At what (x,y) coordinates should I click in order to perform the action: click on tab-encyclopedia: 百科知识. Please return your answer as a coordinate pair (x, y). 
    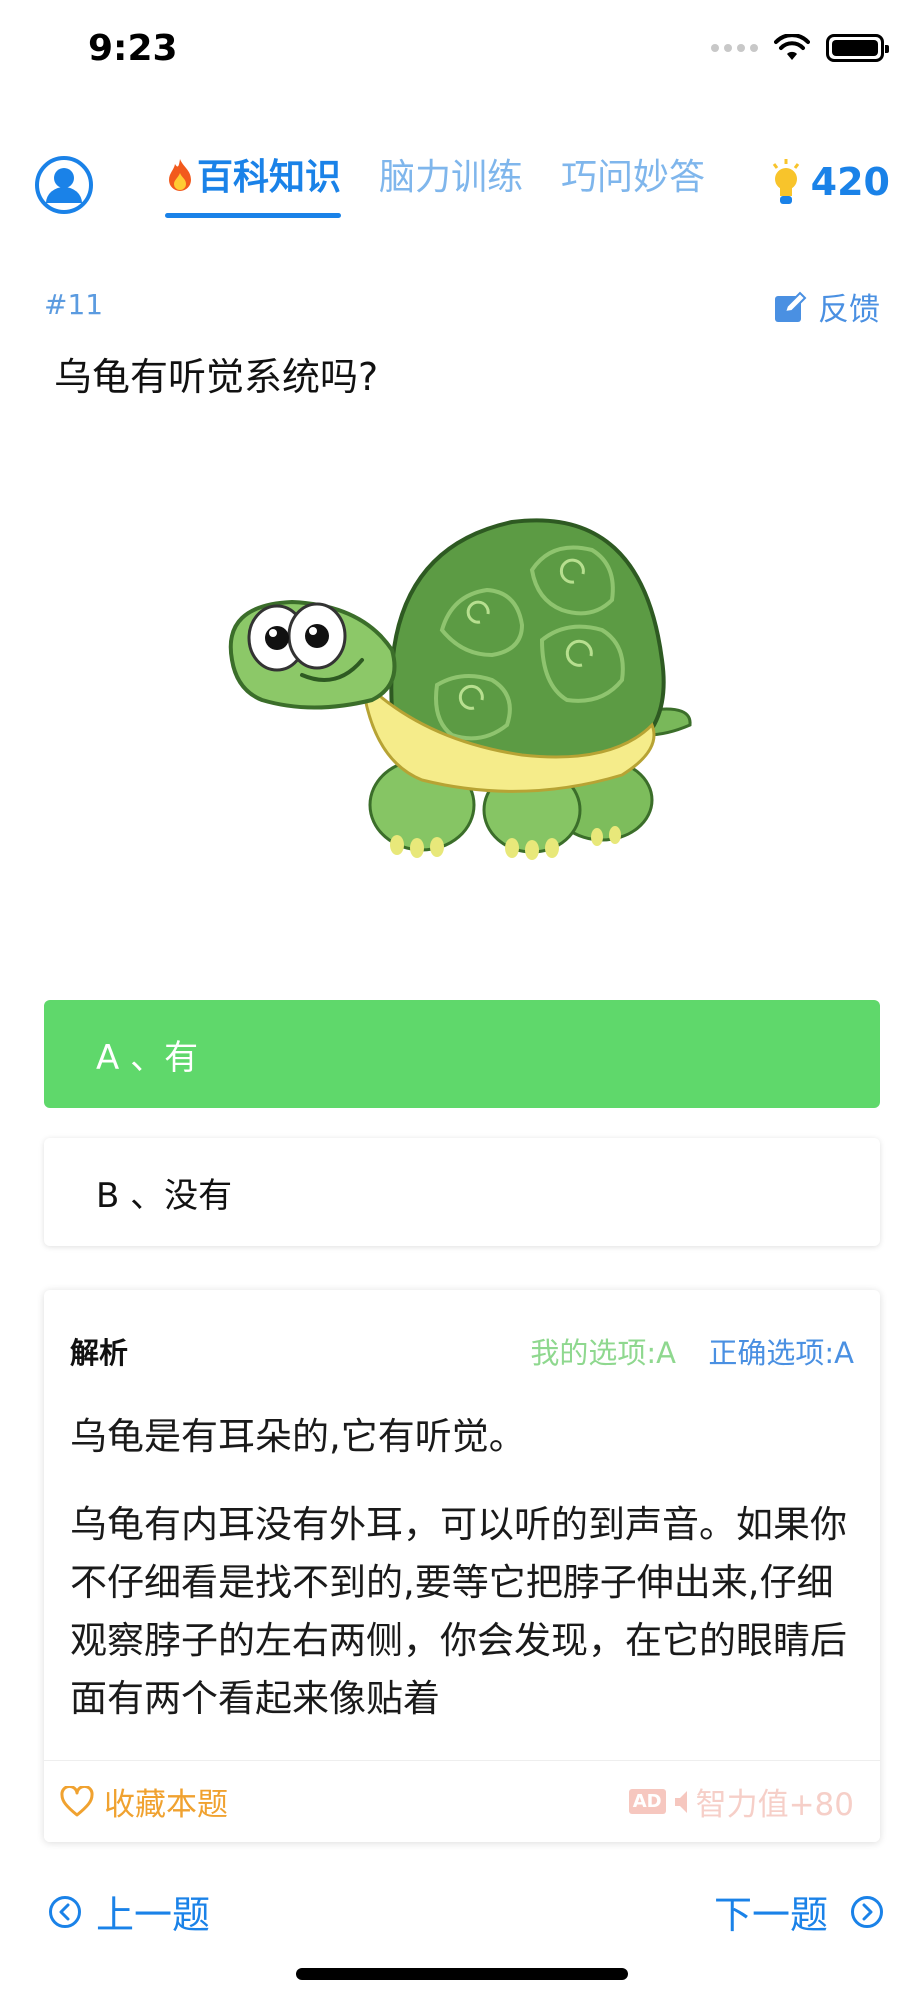
    Looking at the image, I should click on (253, 183).